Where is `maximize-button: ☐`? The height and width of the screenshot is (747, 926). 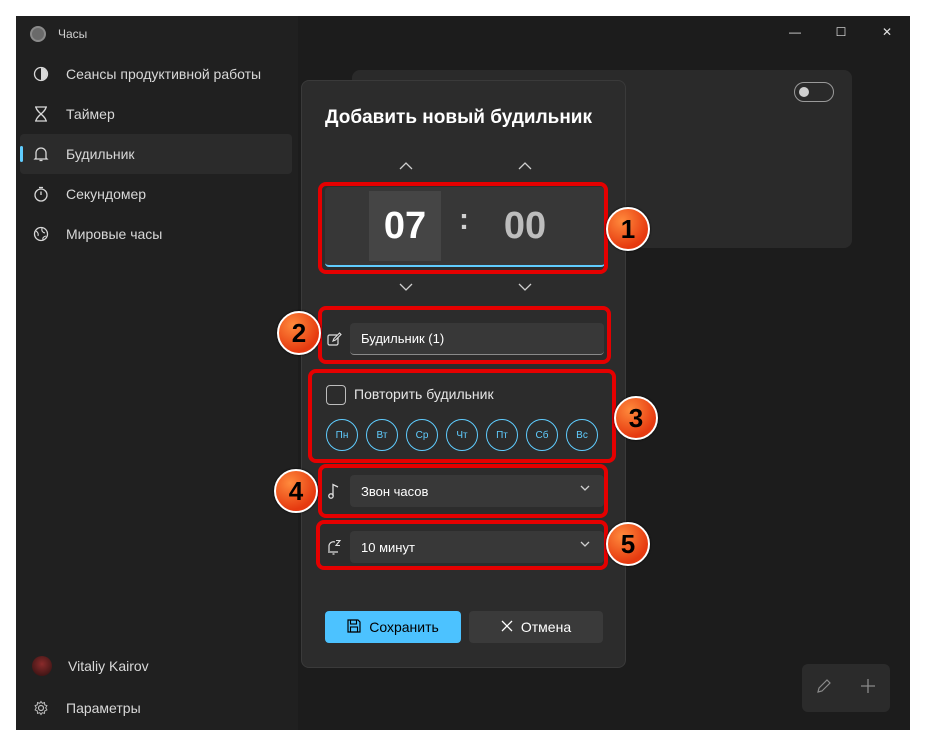 maximize-button: ☐ is located at coordinates (841, 32).